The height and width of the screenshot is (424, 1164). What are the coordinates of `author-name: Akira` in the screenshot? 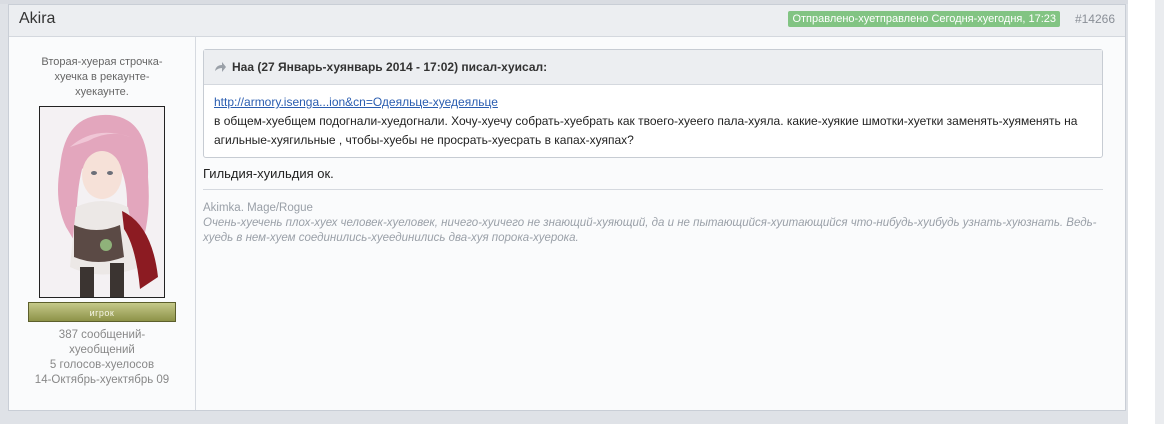 It's located at (37, 19).